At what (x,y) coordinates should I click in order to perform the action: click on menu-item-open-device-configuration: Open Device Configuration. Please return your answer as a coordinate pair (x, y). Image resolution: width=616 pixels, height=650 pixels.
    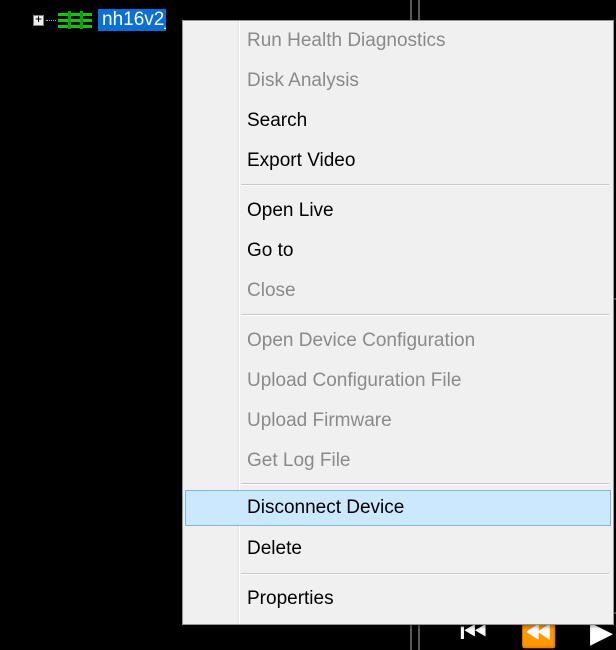
    Looking at the image, I should click on (398, 341).